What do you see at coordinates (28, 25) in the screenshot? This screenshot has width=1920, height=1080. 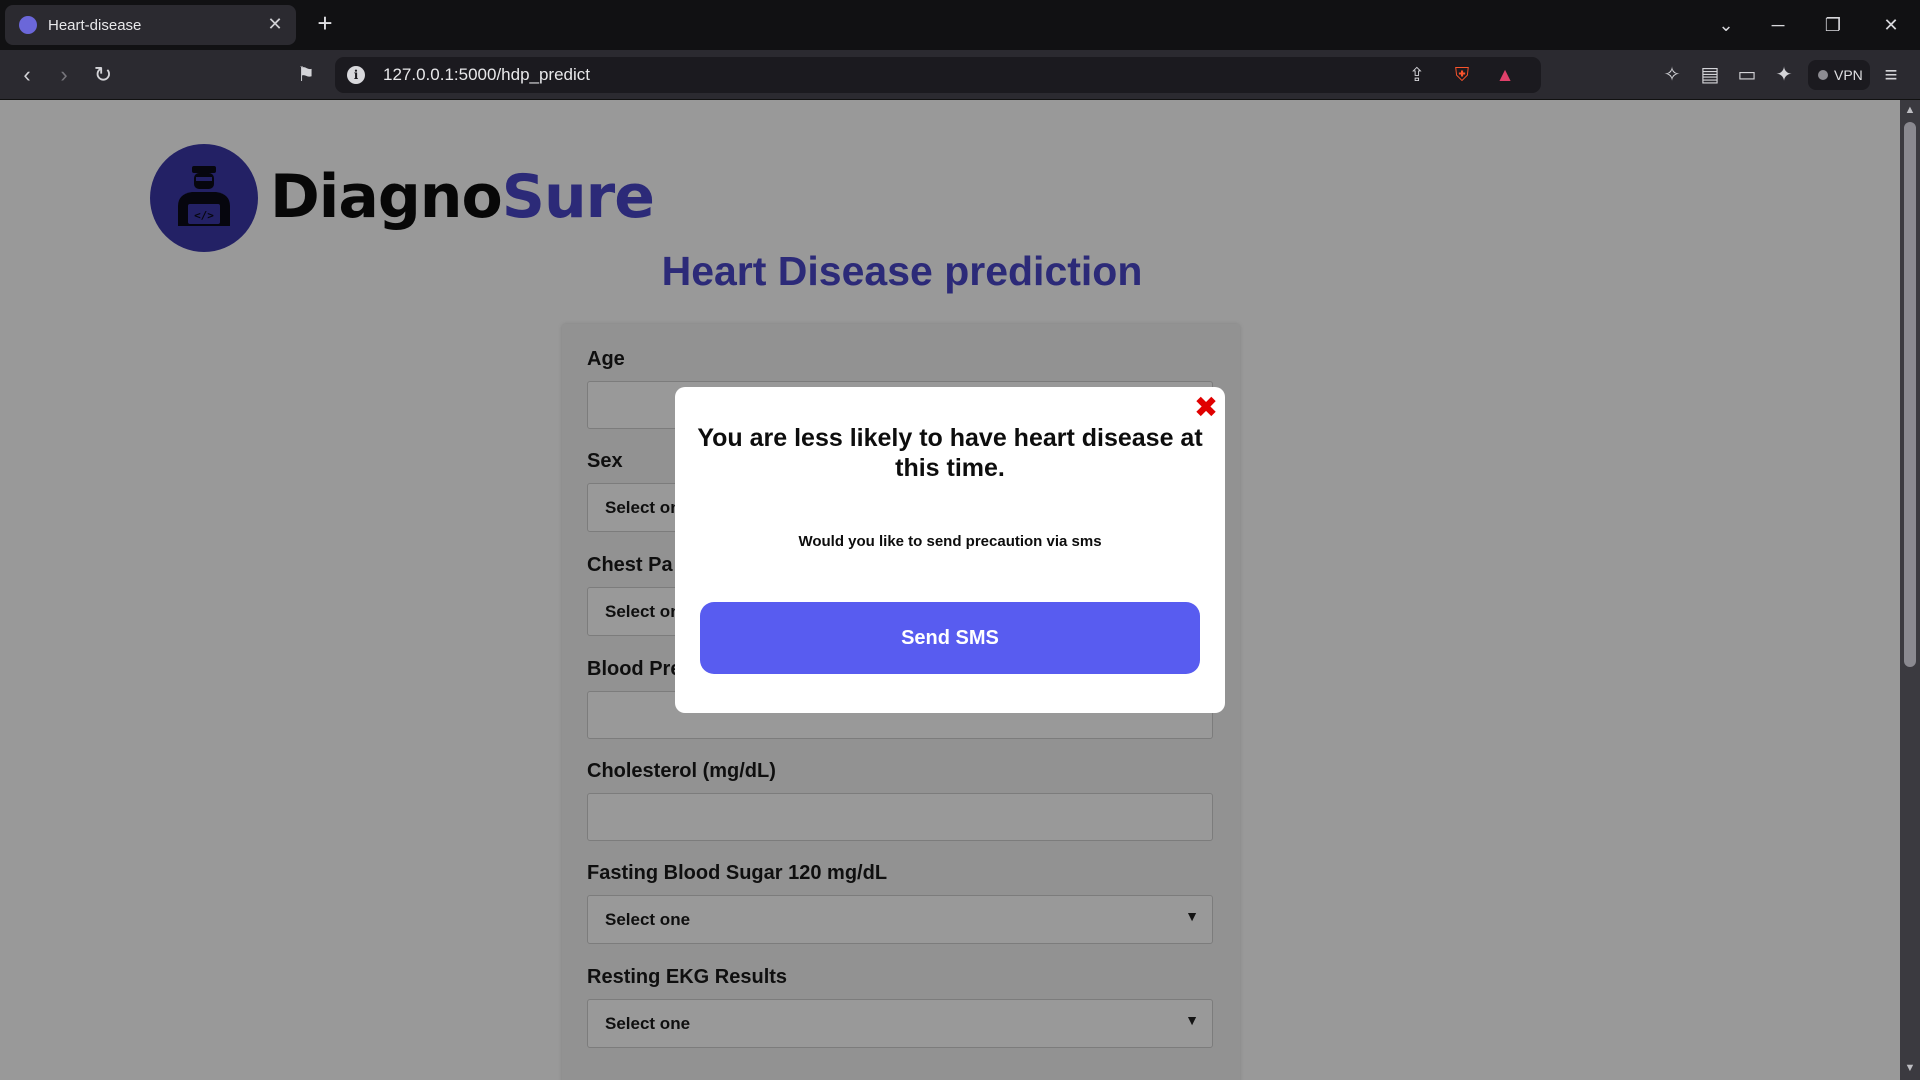 I see `favicon-icon` at bounding box center [28, 25].